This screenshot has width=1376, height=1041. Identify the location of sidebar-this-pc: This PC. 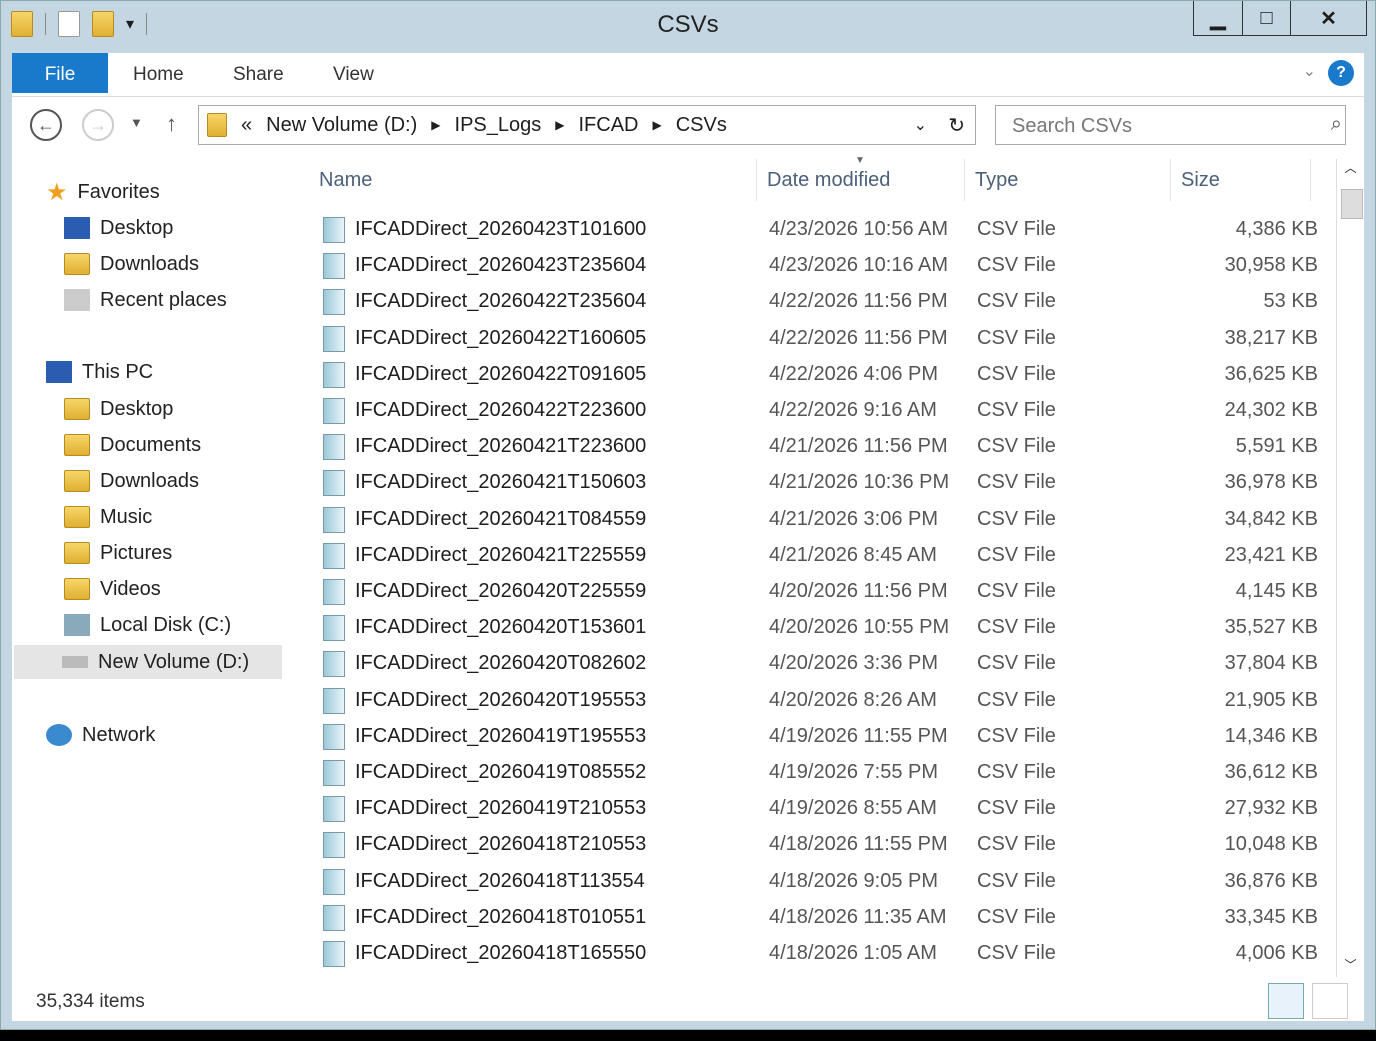
(99, 372).